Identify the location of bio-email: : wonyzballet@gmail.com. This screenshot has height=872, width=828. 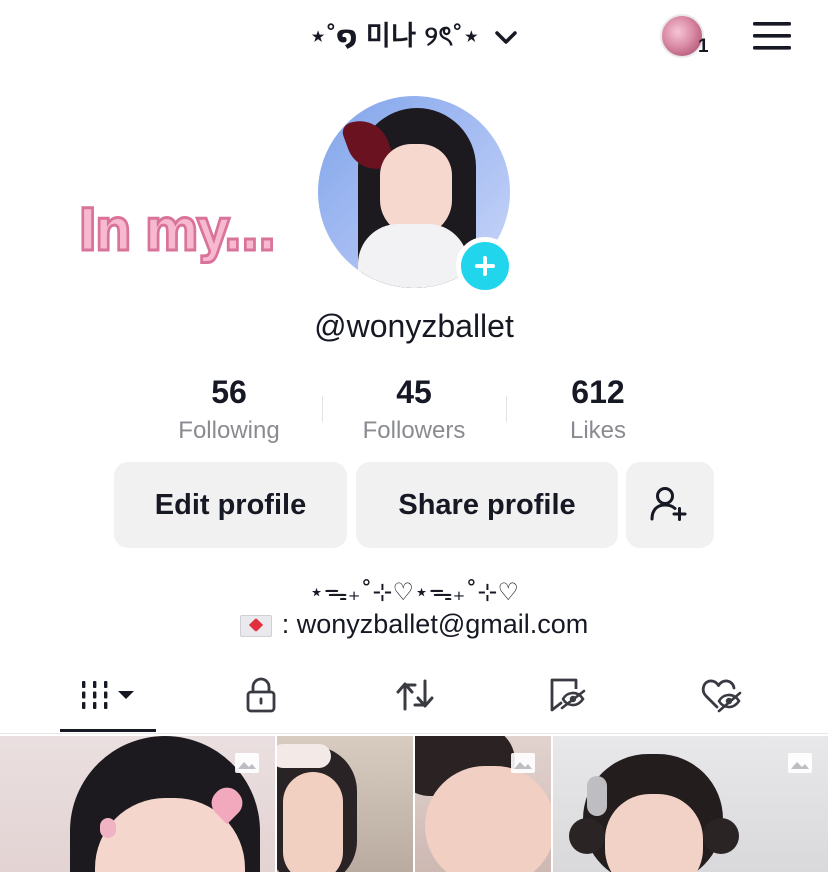
(414, 624).